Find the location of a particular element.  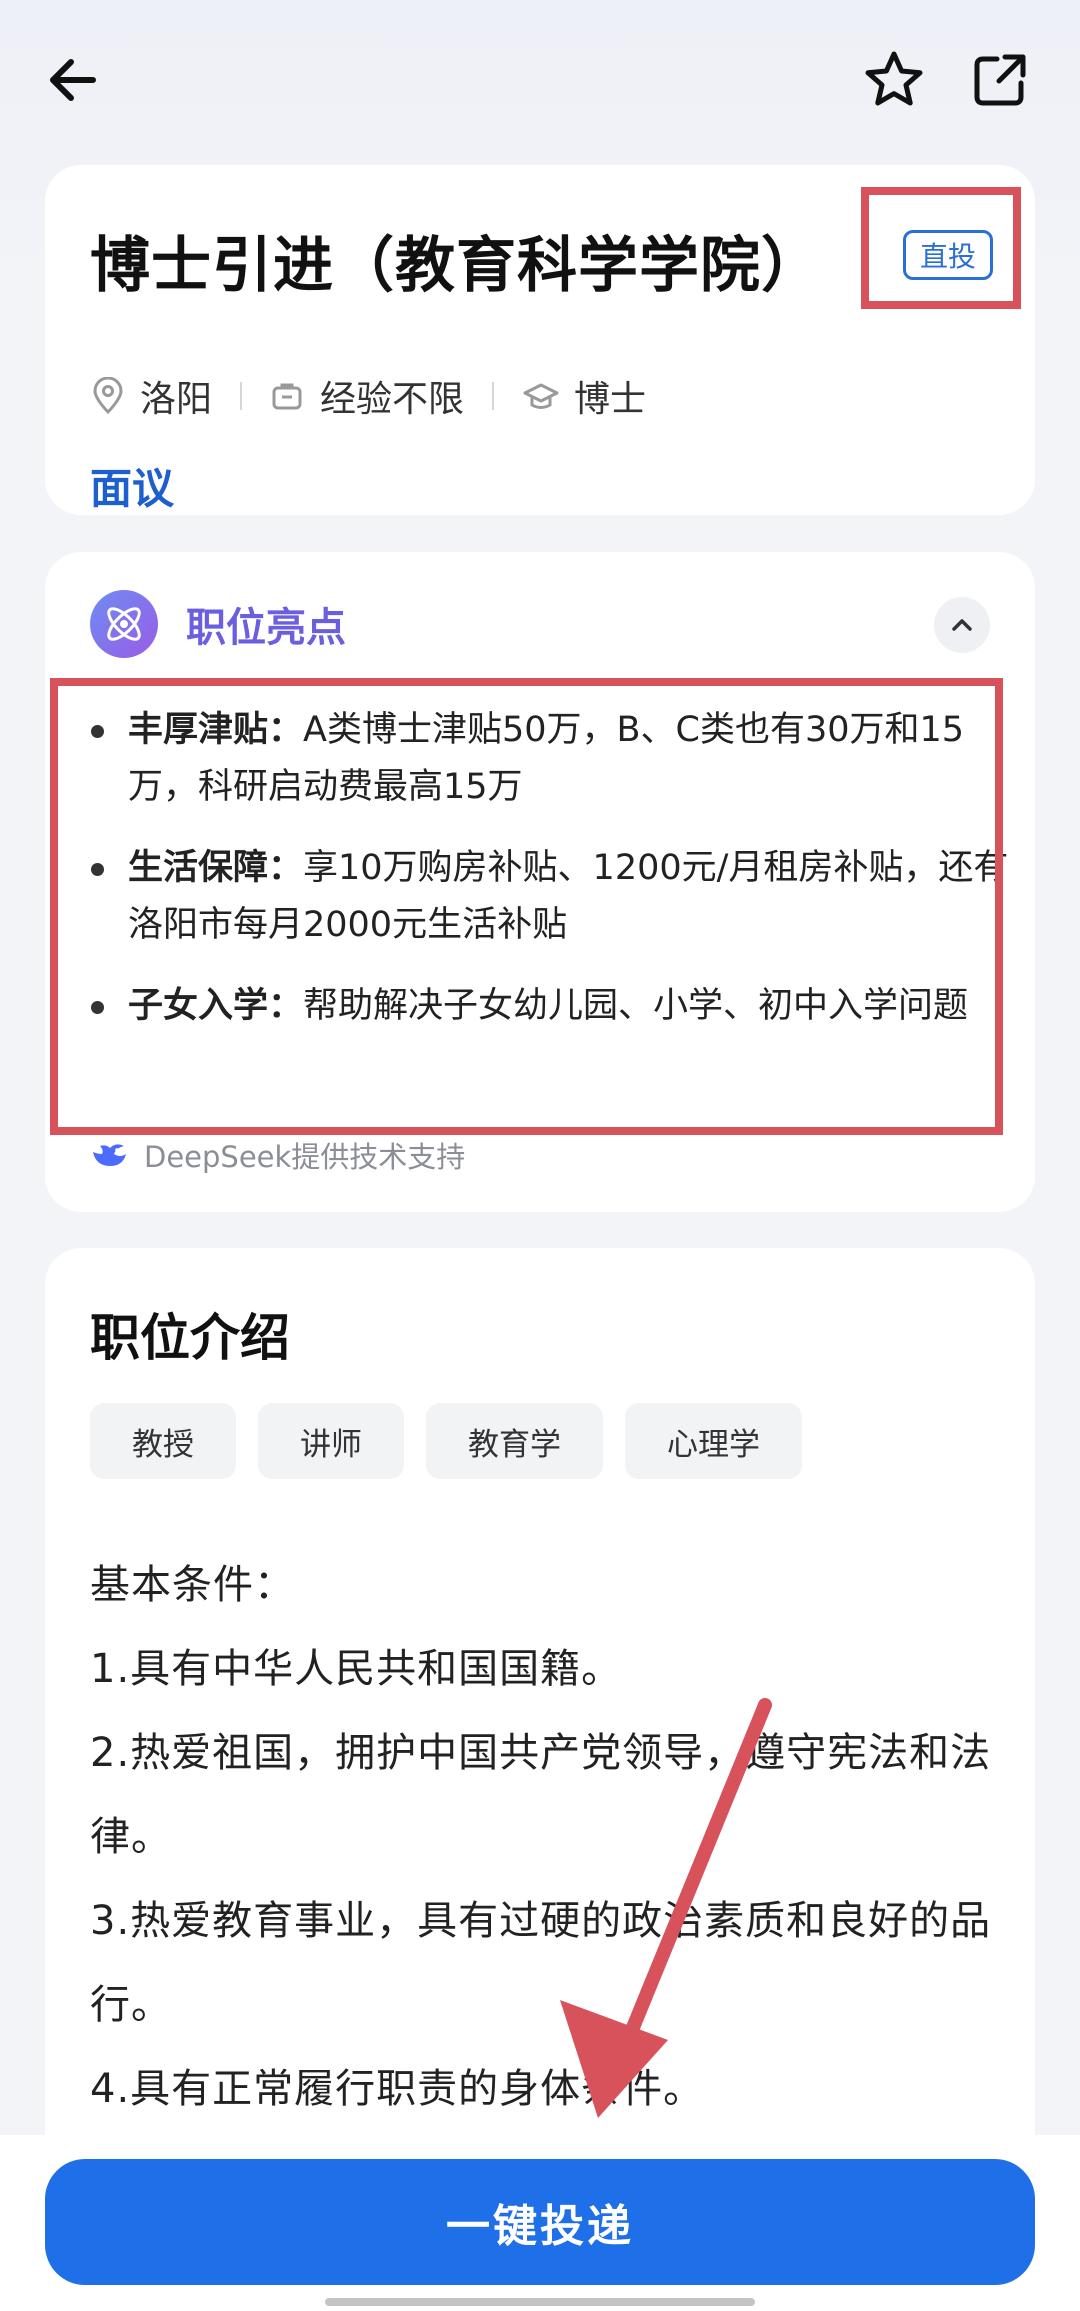

collapse-button is located at coordinates (962, 625).